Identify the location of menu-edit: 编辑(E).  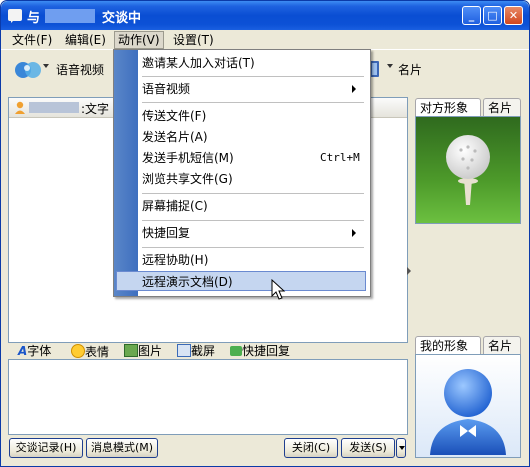
(85, 40).